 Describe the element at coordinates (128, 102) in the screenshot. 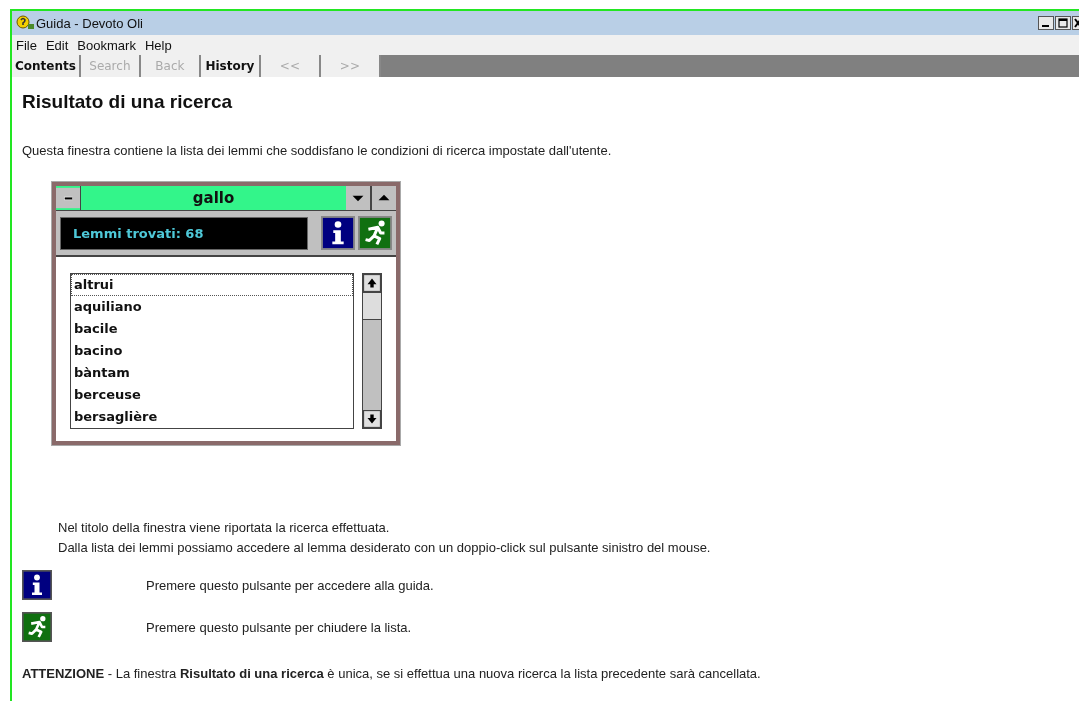

I see `page-heading: Risultato di una ricerca` at that location.